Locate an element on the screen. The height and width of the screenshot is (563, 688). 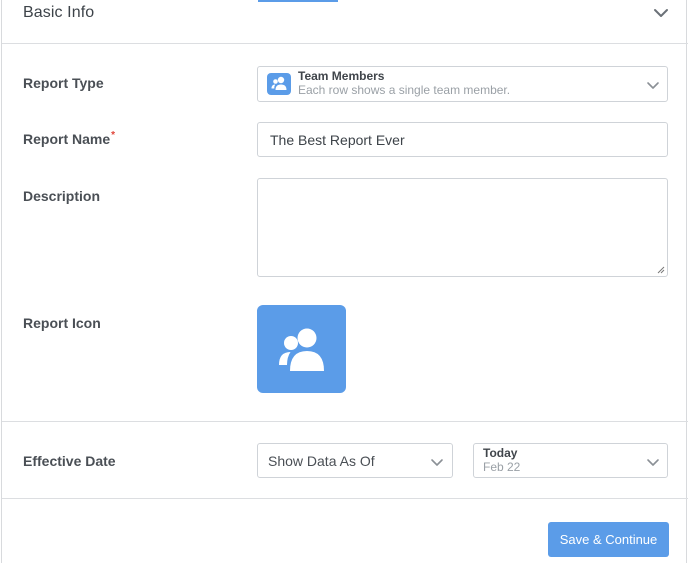
report-name-label-text: Report Name is located at coordinates (67, 139).